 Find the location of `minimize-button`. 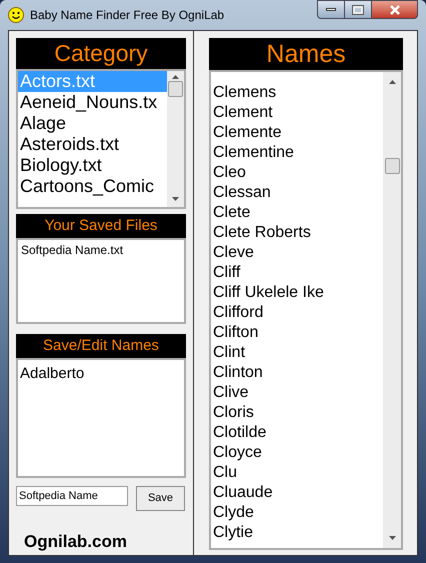

minimize-button is located at coordinates (331, 9).